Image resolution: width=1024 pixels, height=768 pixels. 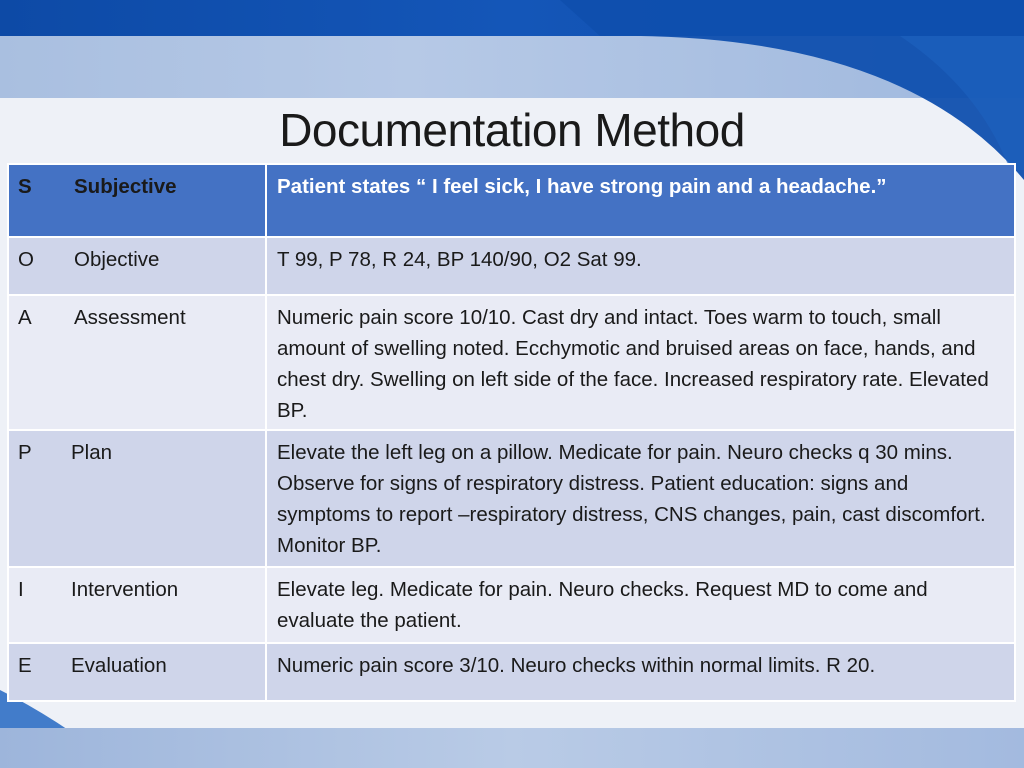 What do you see at coordinates (640, 266) in the screenshot?
I see `row-text: T 99, P 78, R 24, BP 140/90, O2 Sat 99.` at bounding box center [640, 266].